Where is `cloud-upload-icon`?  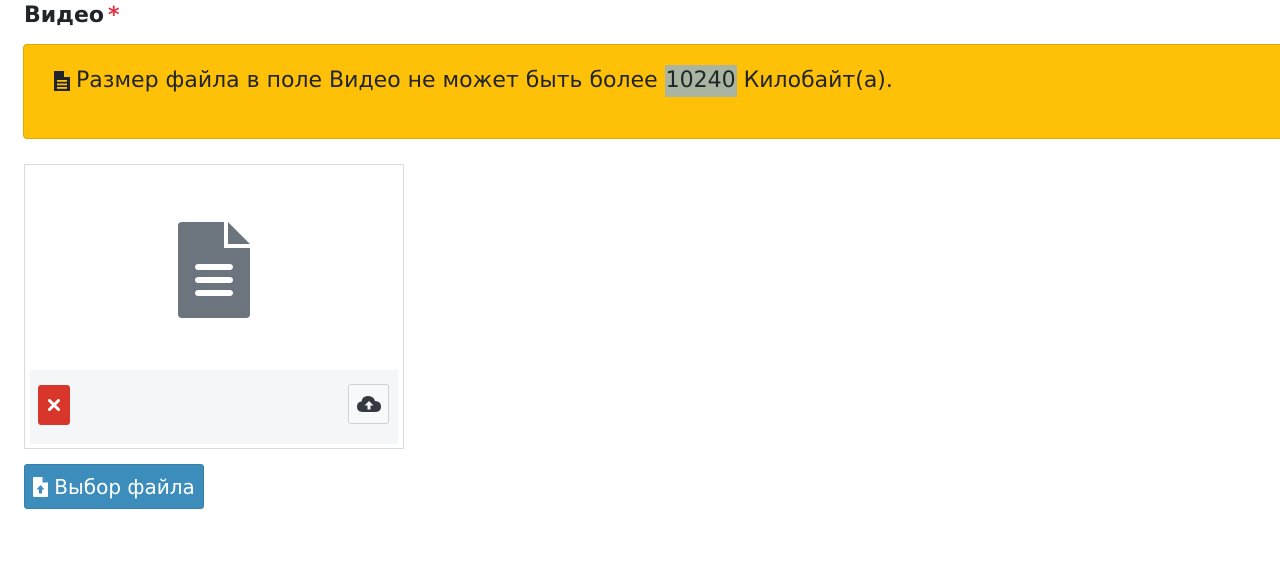
cloud-upload-icon is located at coordinates (368, 404).